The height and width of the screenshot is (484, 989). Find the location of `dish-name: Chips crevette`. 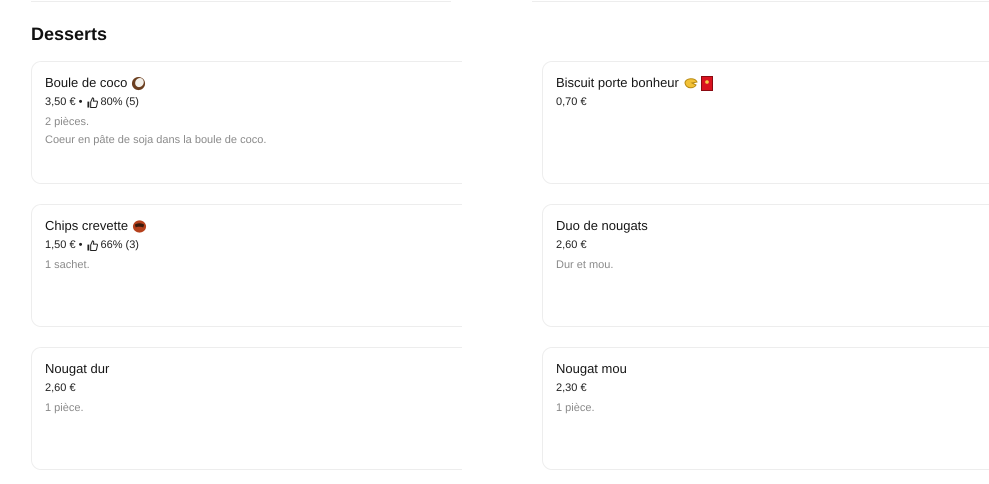

dish-name: Chips crevette is located at coordinates (86, 226).